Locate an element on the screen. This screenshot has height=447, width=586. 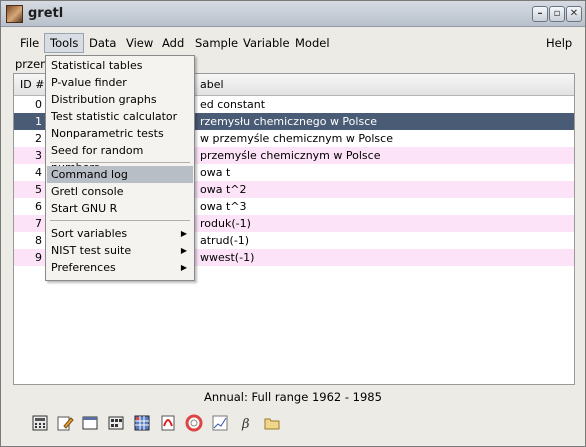
session-icon is located at coordinates (116, 423).